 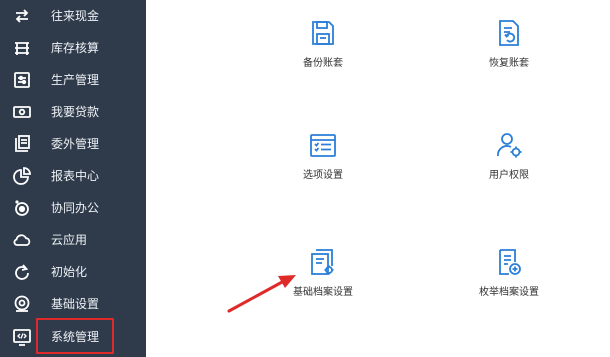 What do you see at coordinates (22, 16) in the screenshot?
I see `exchange-arrows-icon` at bounding box center [22, 16].